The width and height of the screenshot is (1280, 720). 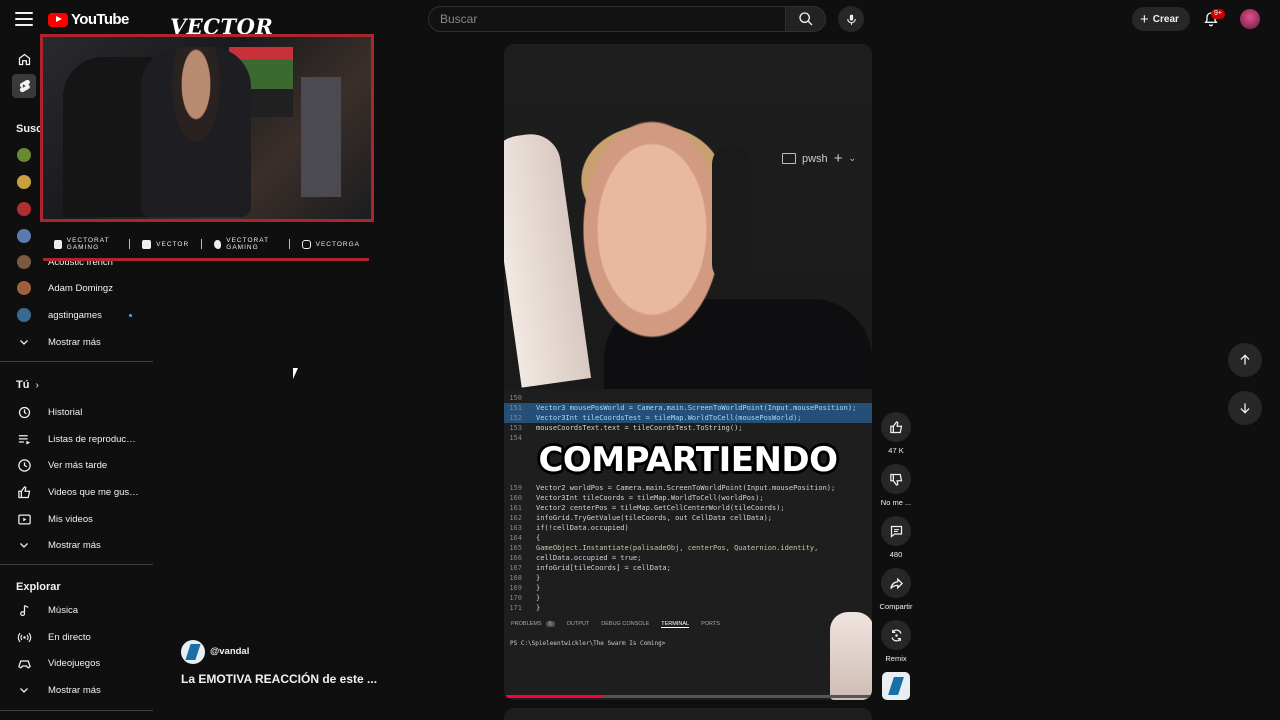 I want to click on code-line: 166 cellData.occupied = true;, so click(x=575, y=558).